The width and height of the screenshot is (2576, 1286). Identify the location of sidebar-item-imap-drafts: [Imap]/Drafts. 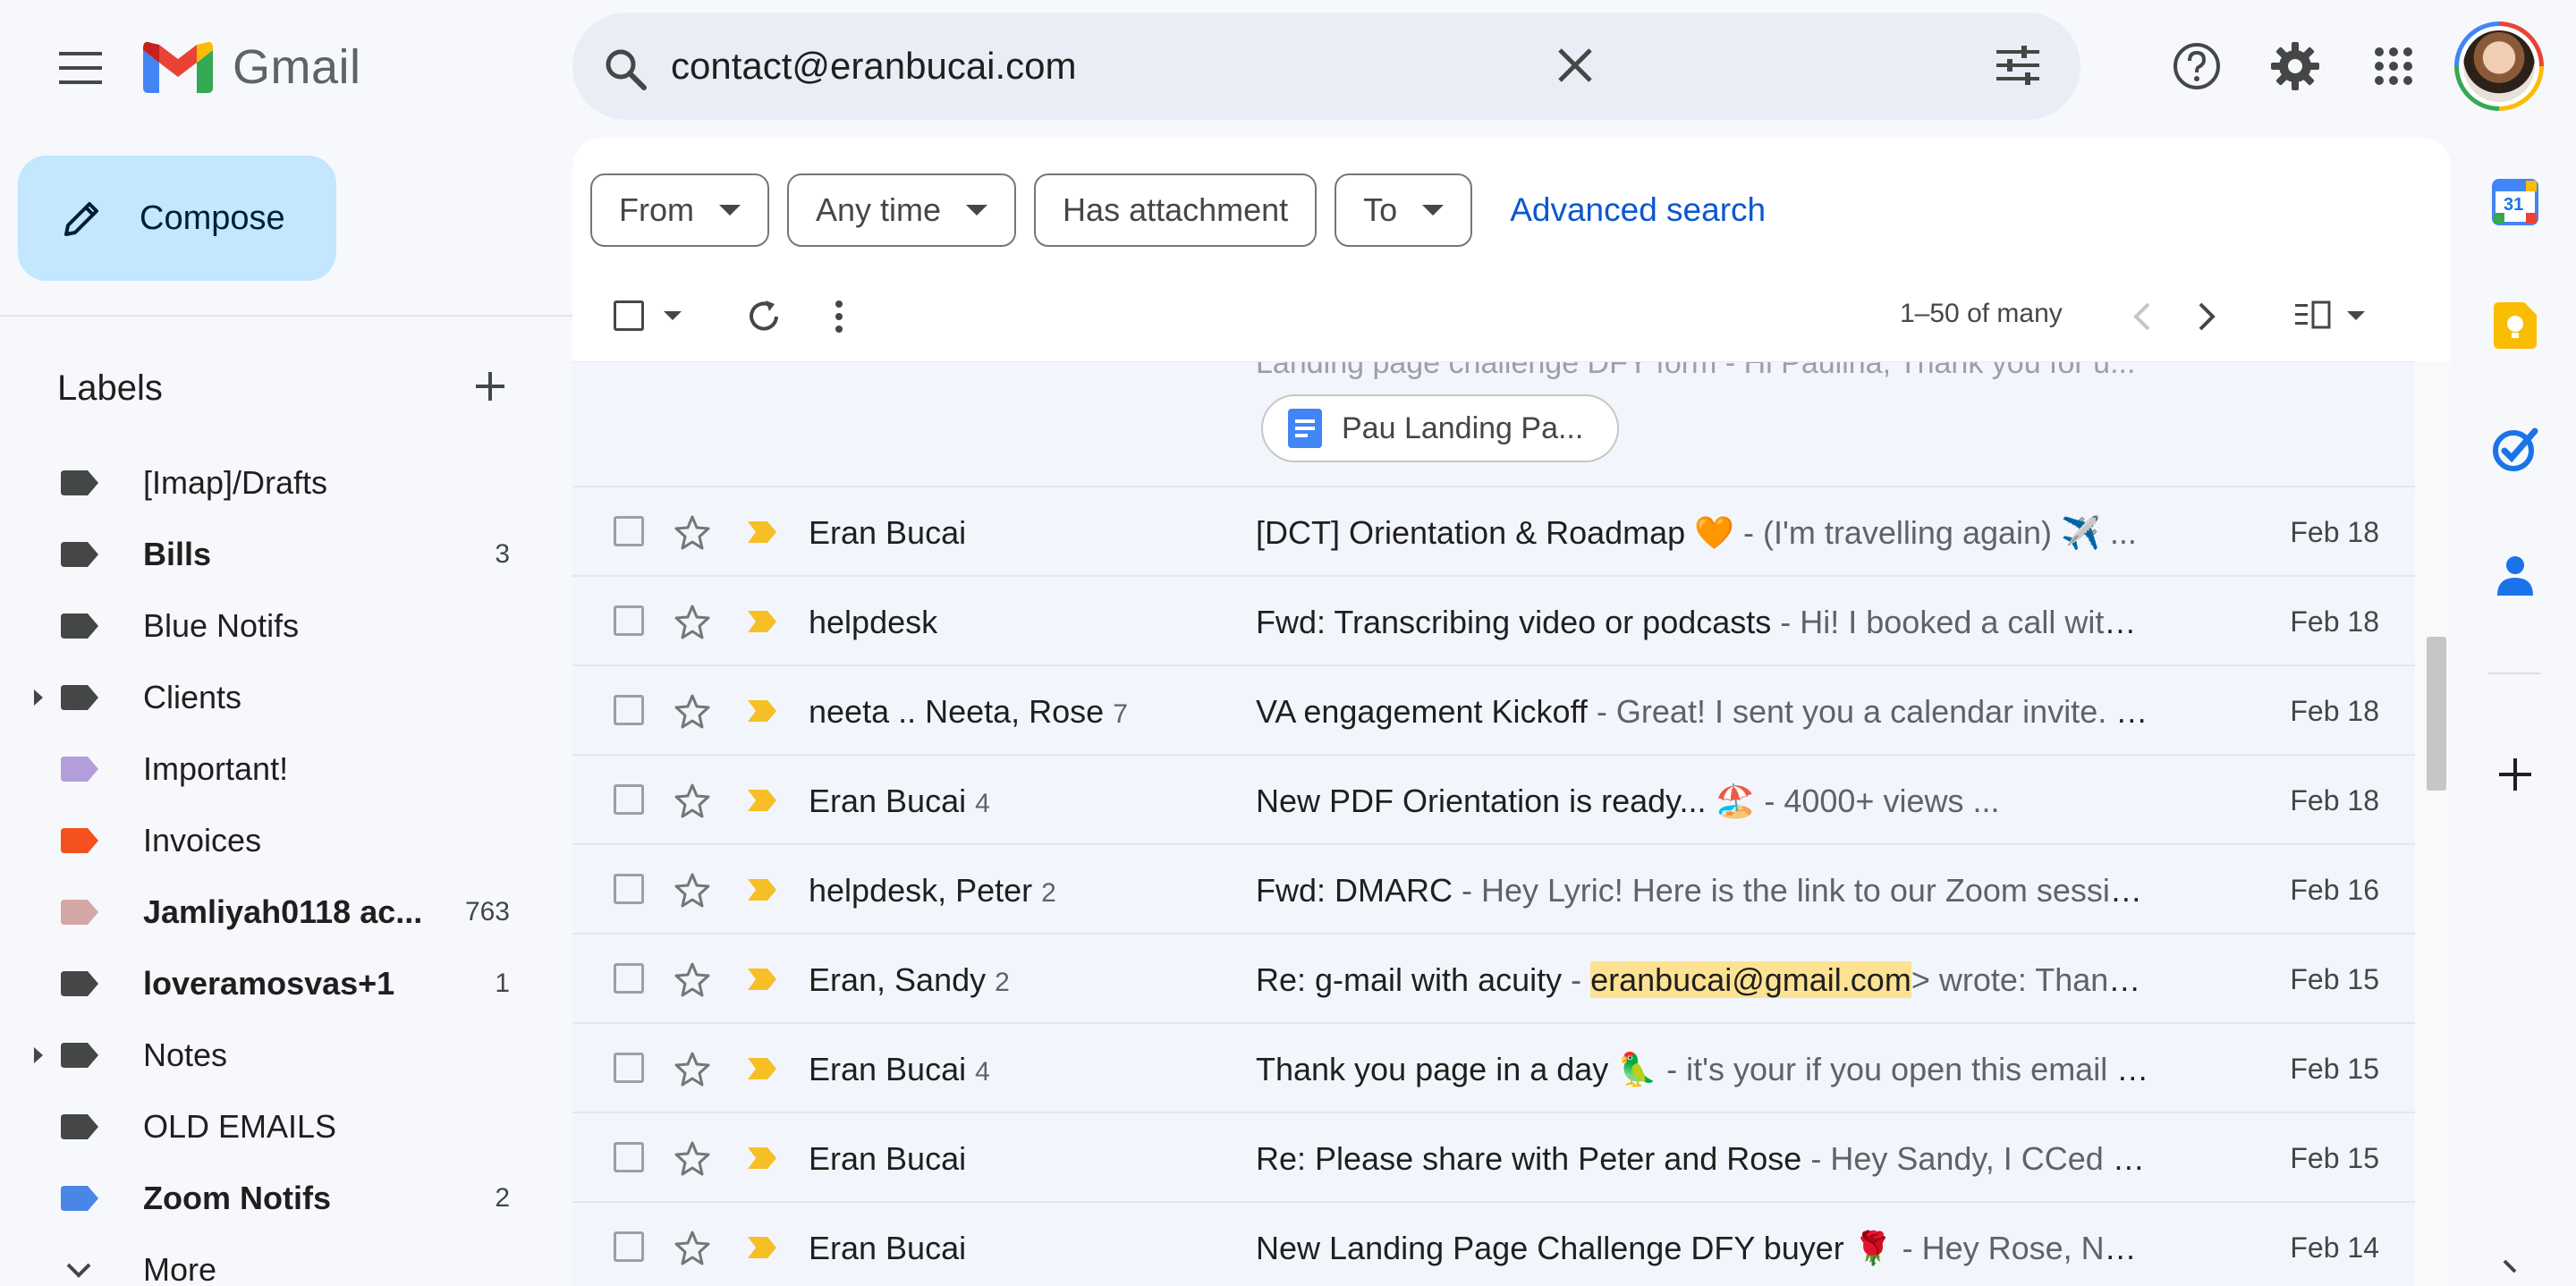
(268, 483).